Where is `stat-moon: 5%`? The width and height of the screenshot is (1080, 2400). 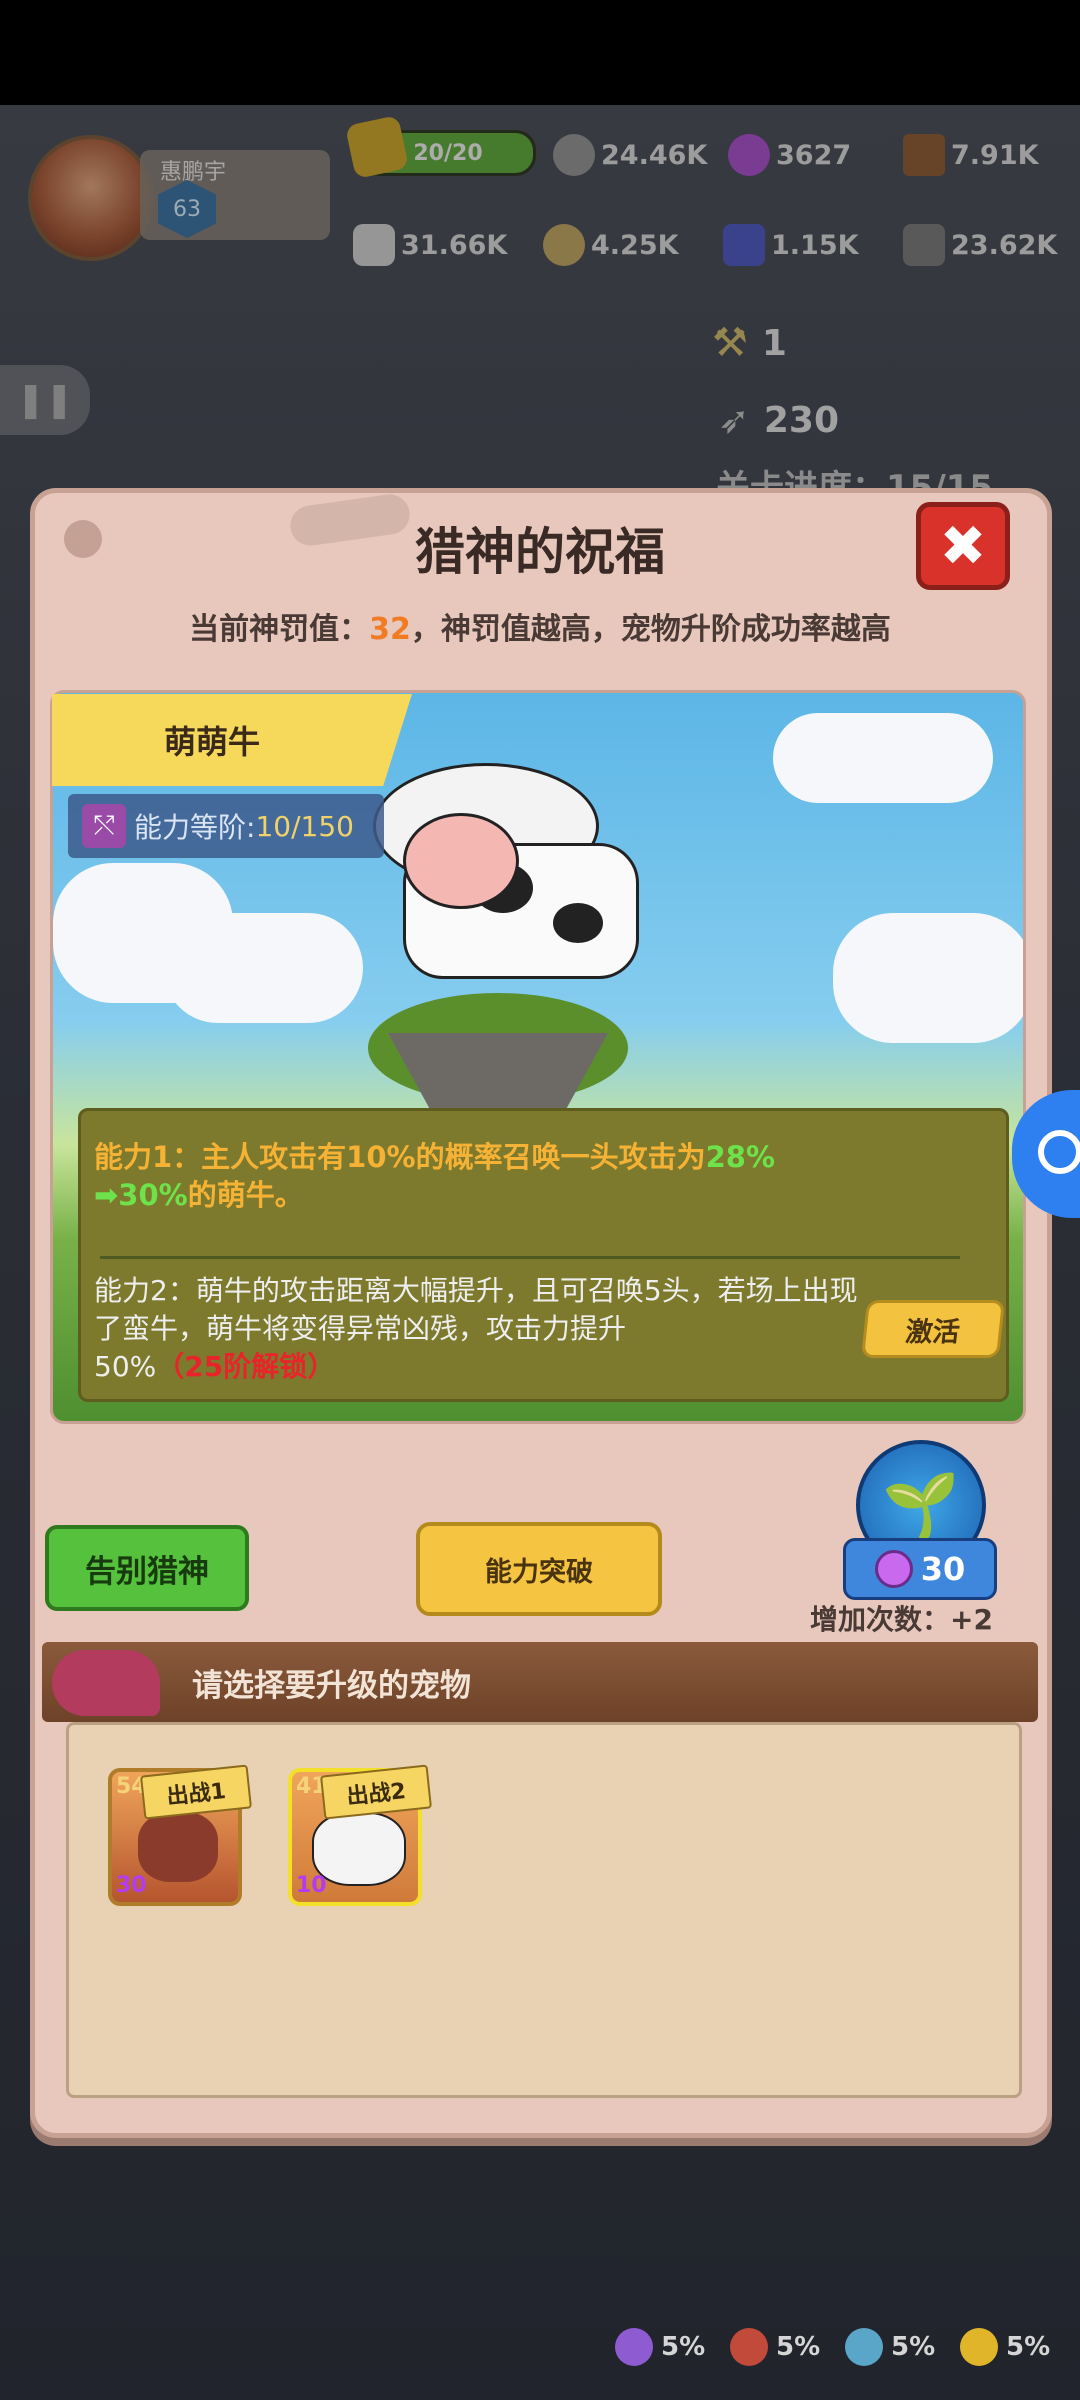 stat-moon: 5% is located at coordinates (660, 2347).